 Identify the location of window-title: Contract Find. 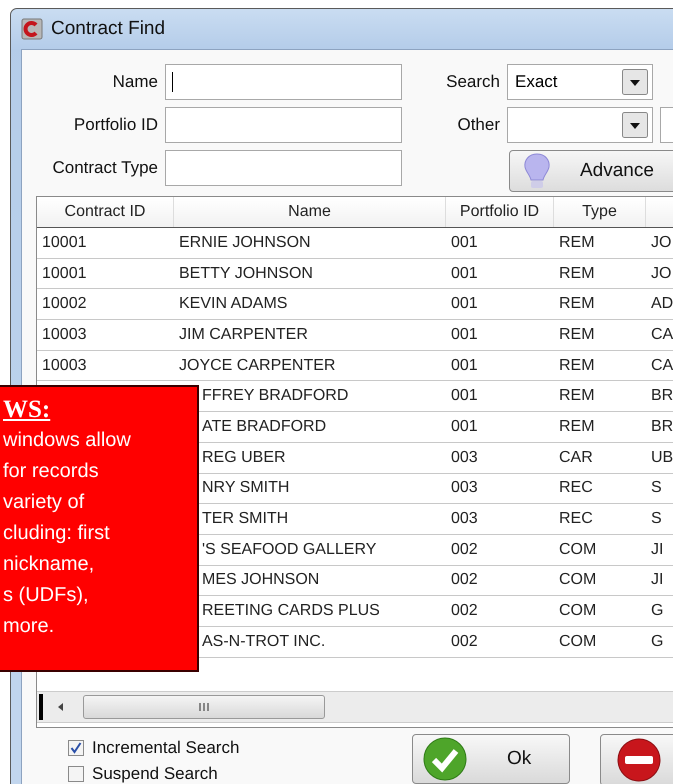
(108, 29).